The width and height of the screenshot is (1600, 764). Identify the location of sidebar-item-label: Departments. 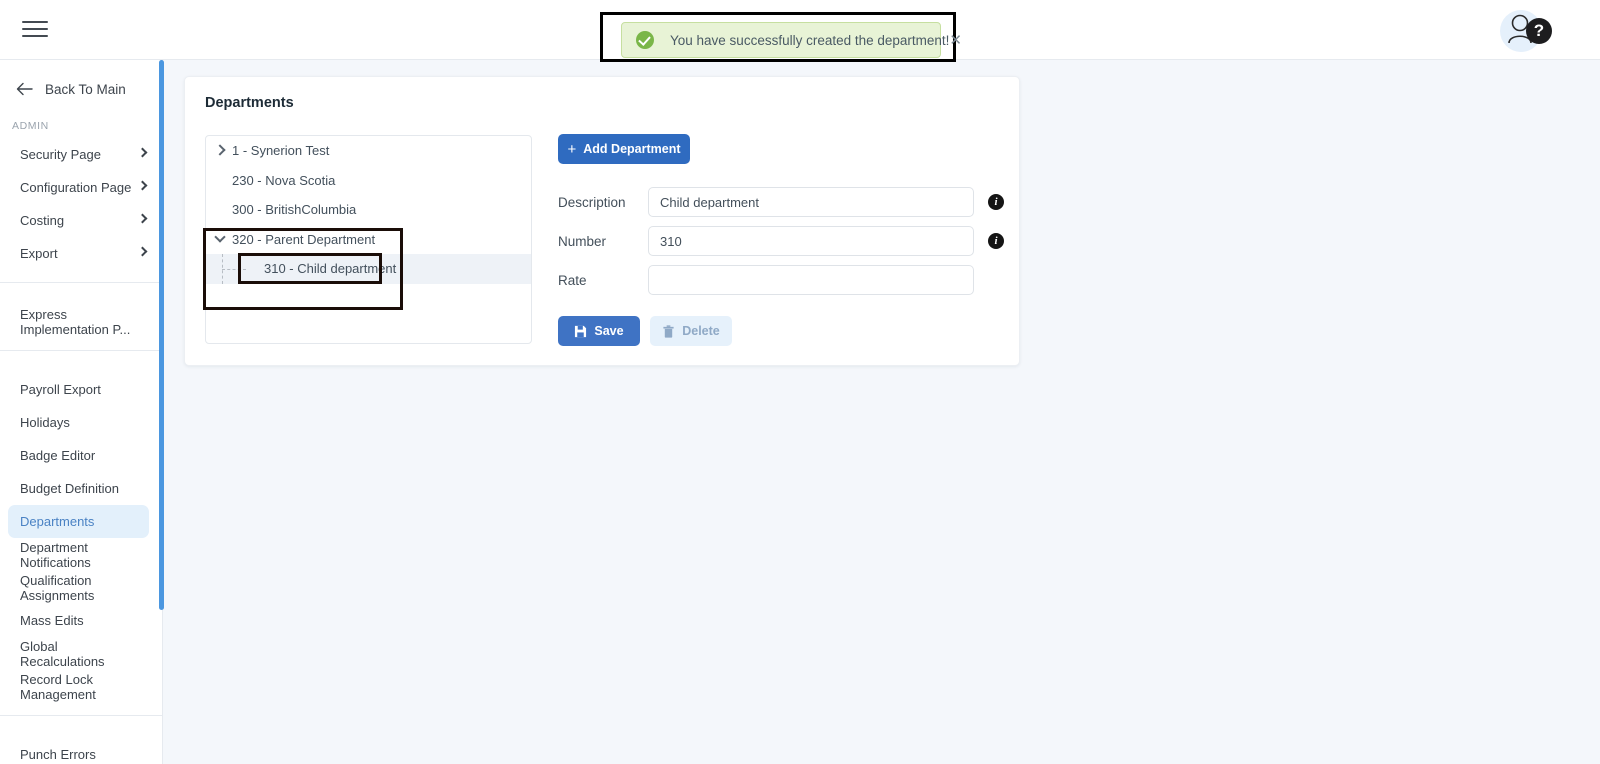
(57, 521).